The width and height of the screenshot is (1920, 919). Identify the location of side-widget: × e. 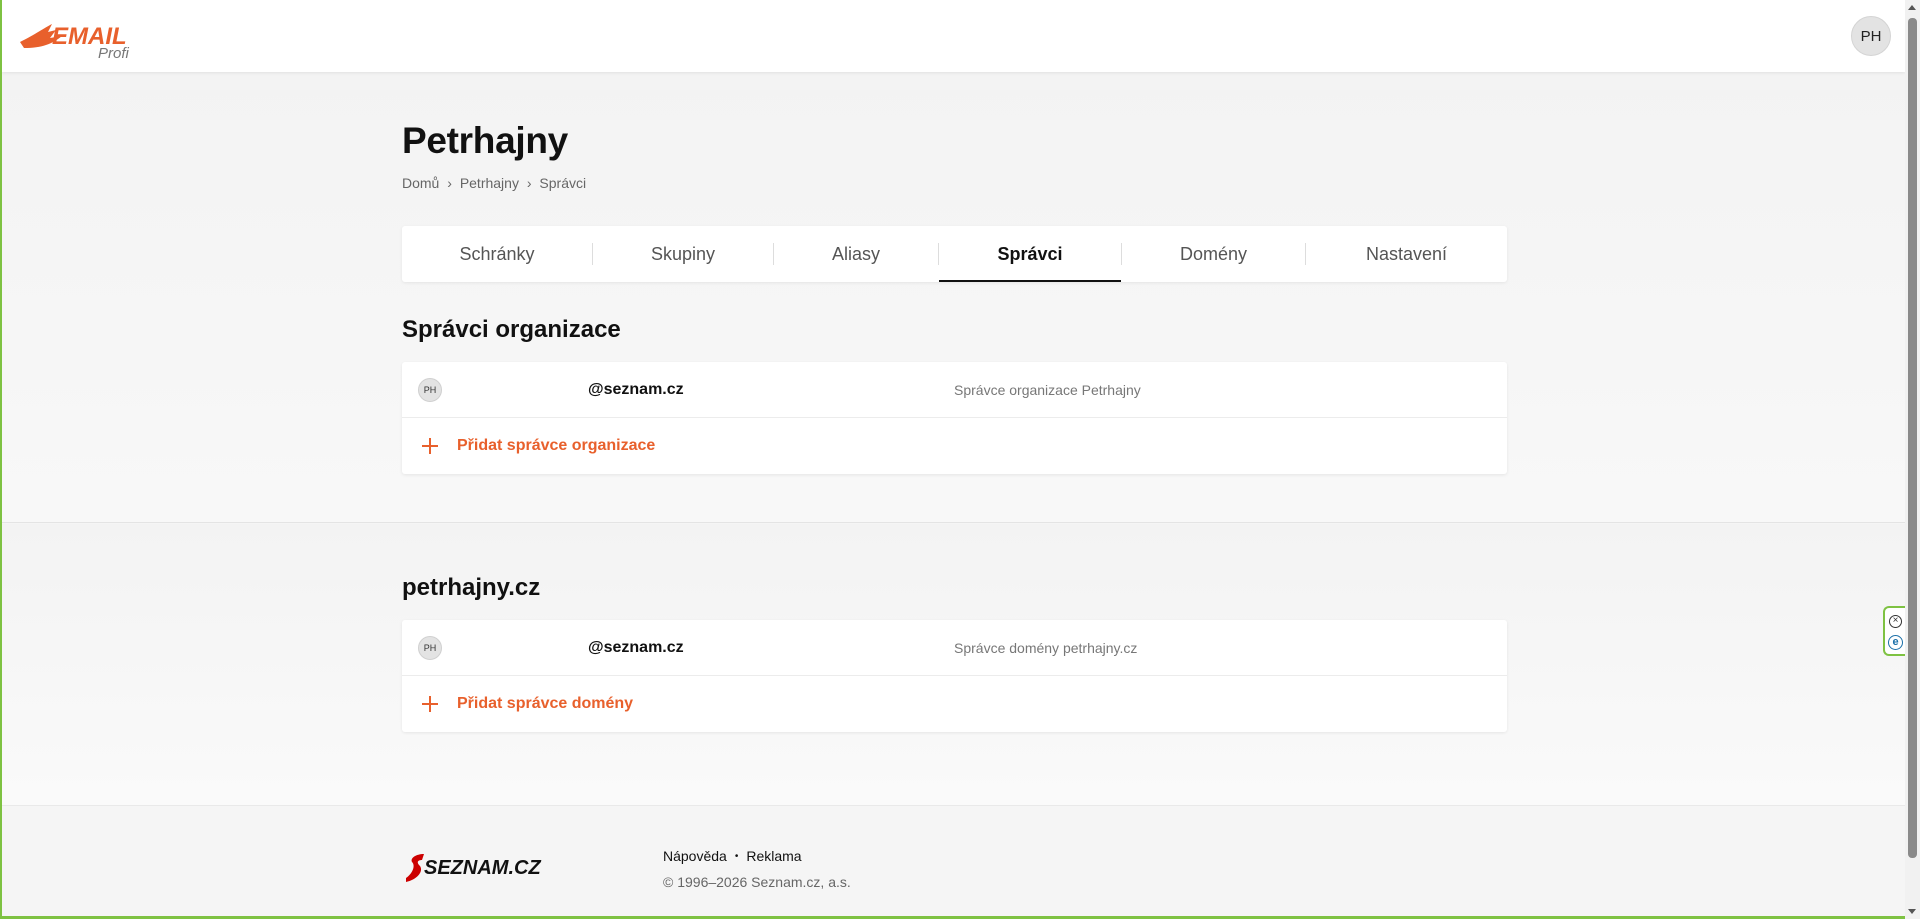
(1894, 631).